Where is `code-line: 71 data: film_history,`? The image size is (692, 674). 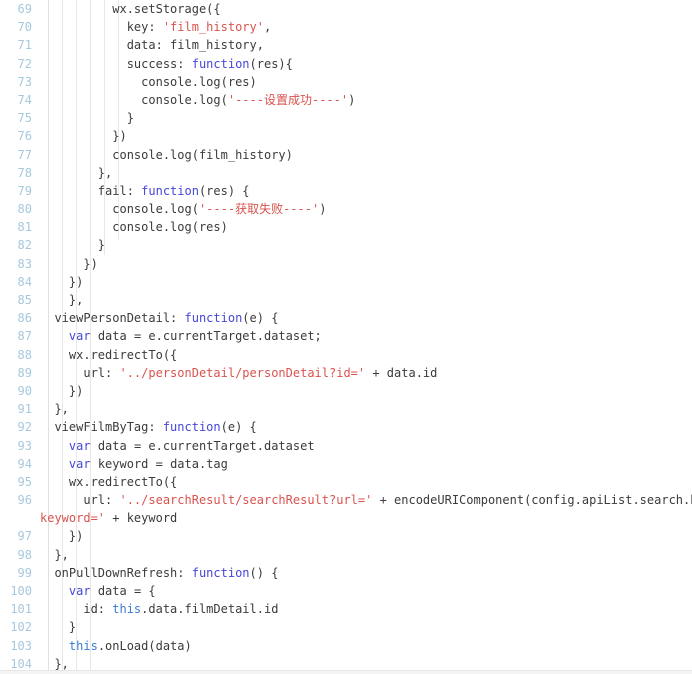
code-line: 71 data: film_history, is located at coordinates (346, 45).